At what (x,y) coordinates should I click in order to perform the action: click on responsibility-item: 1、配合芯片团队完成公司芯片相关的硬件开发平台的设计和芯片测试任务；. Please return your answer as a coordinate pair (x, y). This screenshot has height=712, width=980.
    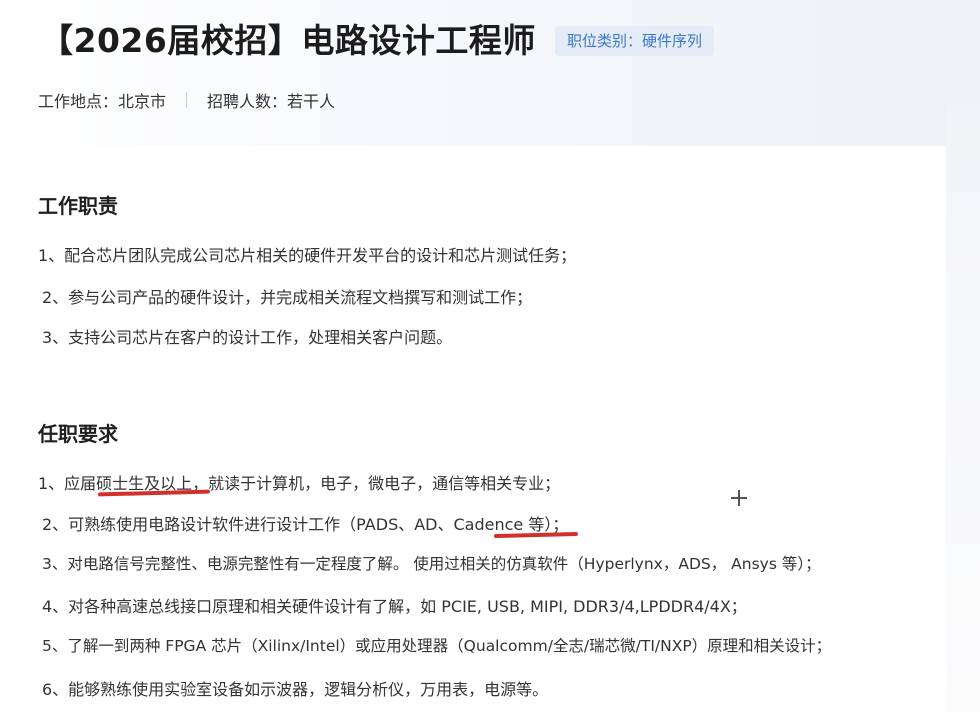
    Looking at the image, I should click on (307, 255).